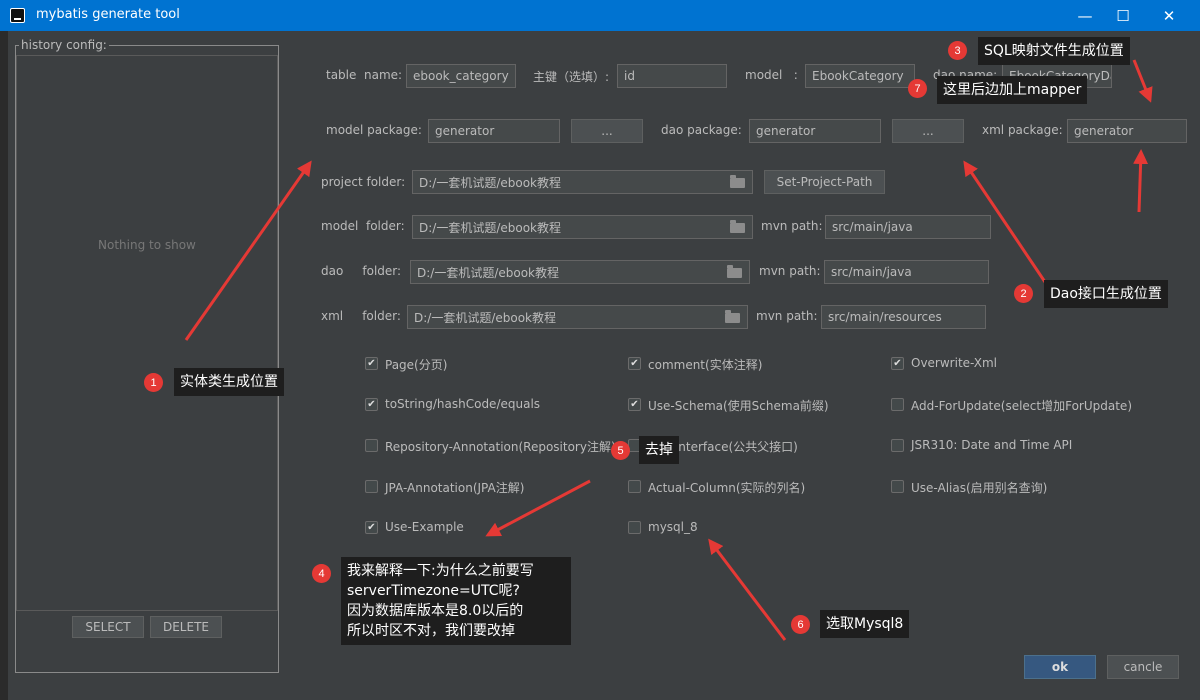 This screenshot has height=700, width=1200. Describe the element at coordinates (771, 75) in the screenshot. I see `model-label: model :` at that location.